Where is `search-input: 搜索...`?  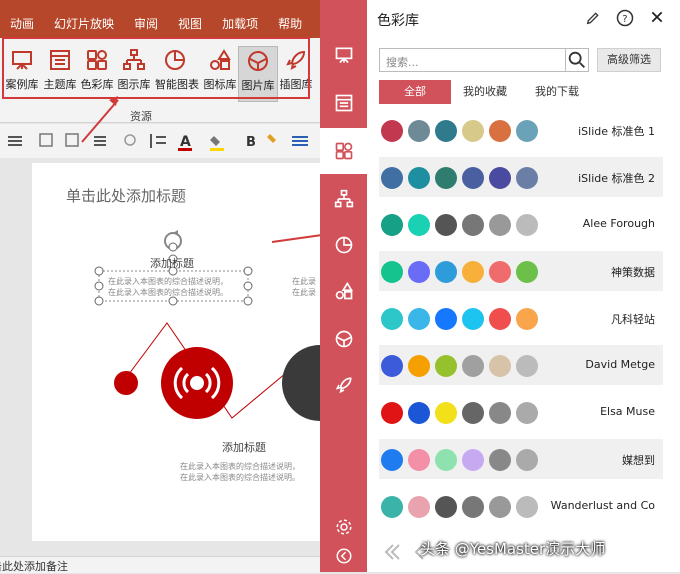
search-input: 搜索... is located at coordinates (484, 60).